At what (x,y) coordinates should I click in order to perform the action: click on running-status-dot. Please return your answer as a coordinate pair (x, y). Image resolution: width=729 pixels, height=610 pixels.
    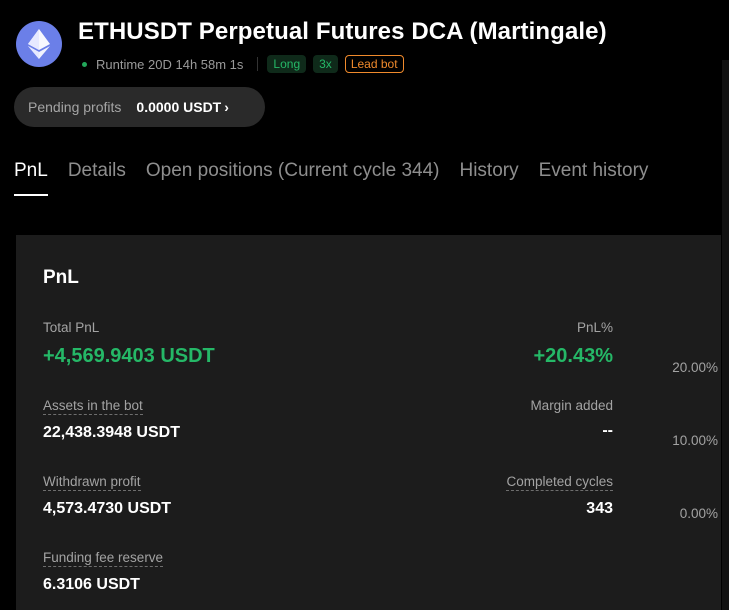
    Looking at the image, I should click on (84, 64).